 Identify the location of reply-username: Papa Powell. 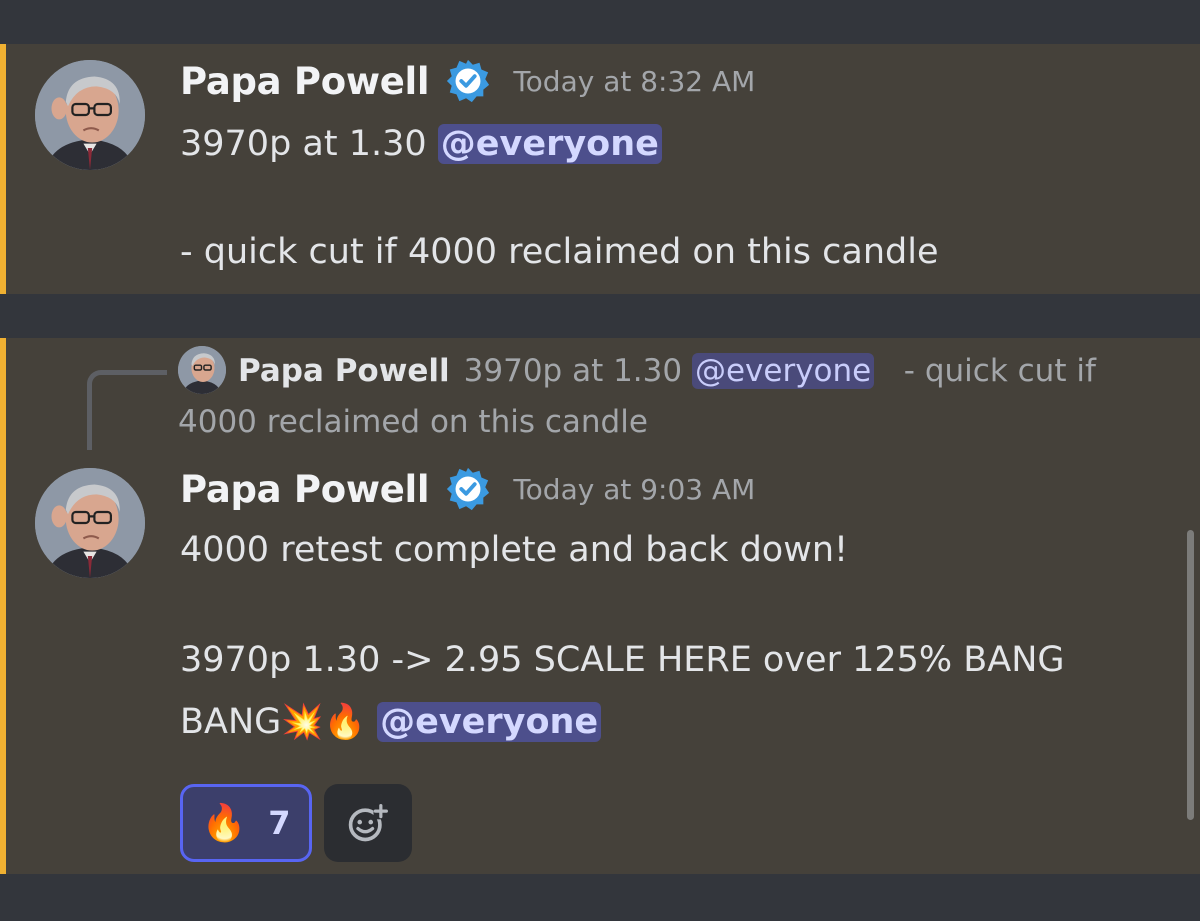
(344, 371).